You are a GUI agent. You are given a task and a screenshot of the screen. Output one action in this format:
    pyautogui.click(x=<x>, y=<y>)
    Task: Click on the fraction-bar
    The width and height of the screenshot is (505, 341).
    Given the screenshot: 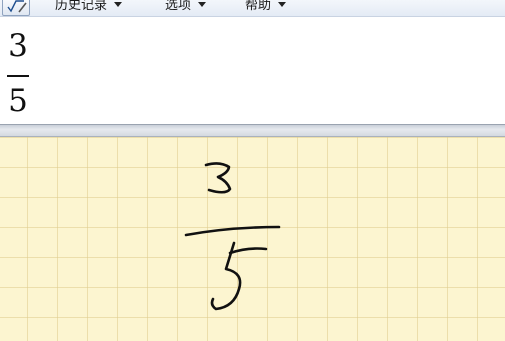 What is the action you would take?
    pyautogui.click(x=18, y=76)
    